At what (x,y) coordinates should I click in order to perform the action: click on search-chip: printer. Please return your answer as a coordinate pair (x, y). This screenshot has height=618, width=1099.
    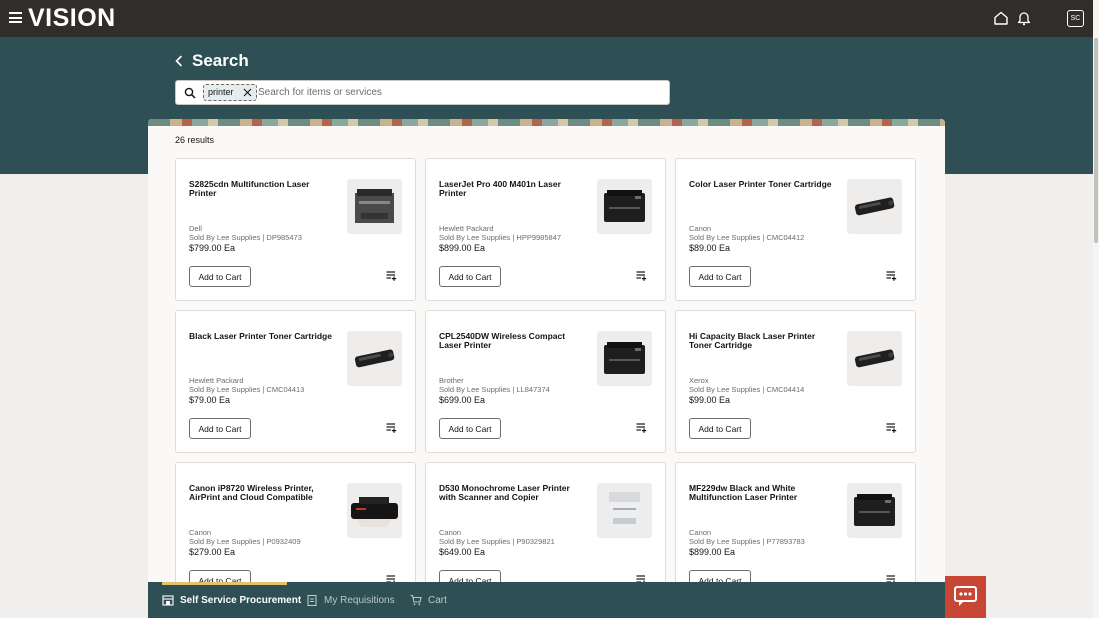
    Looking at the image, I should click on (230, 92).